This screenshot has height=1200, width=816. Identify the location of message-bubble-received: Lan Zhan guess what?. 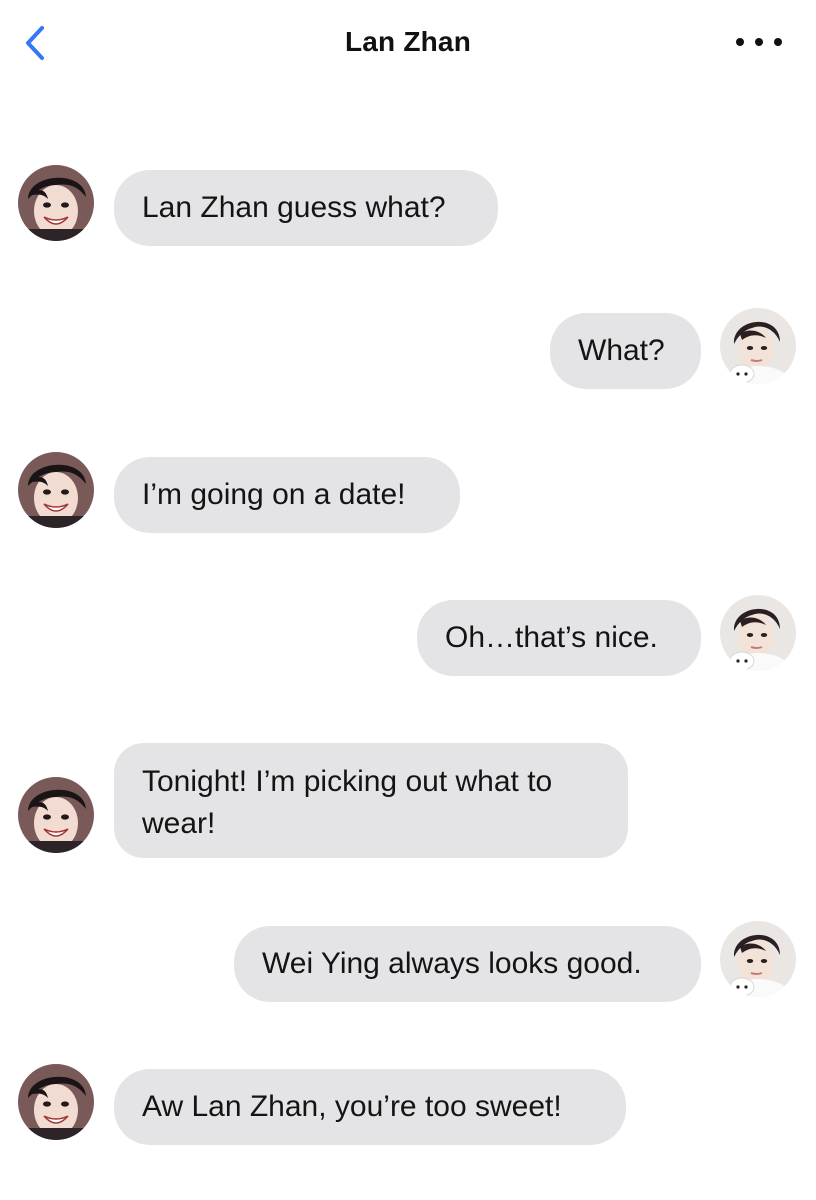
(306, 208).